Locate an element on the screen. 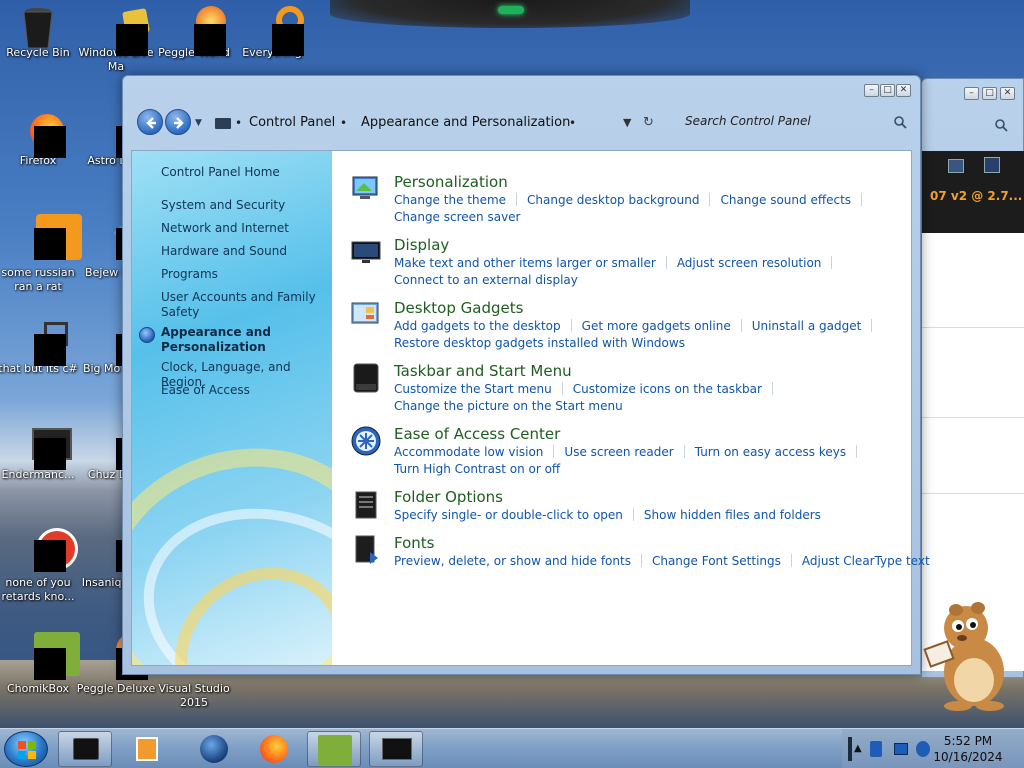 The image size is (1024, 768). link-connect-external-display: Connect to an external display is located at coordinates (486, 280).